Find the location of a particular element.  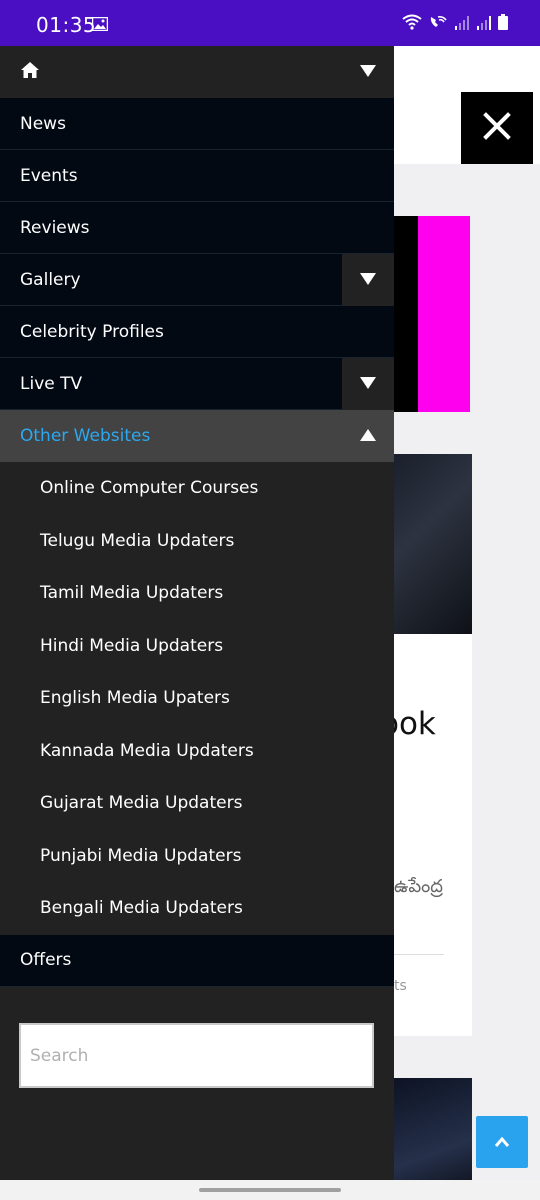

submenu-item-label: Telugu Media Updaters is located at coordinates (137, 540).